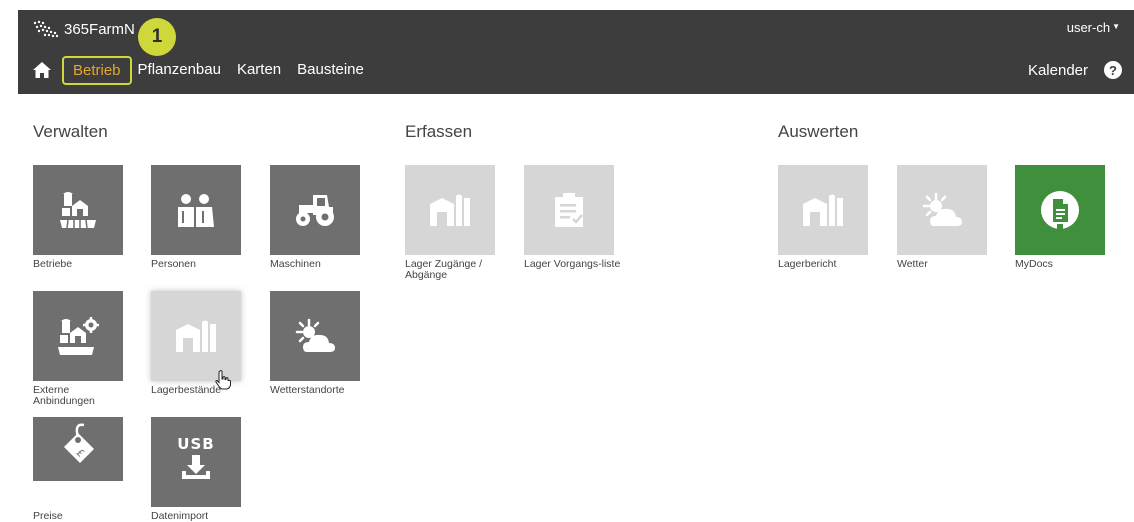 The height and width of the screenshot is (522, 1134). Describe the element at coordinates (807, 264) in the screenshot. I see `tile-label: Lagerbericht` at that location.